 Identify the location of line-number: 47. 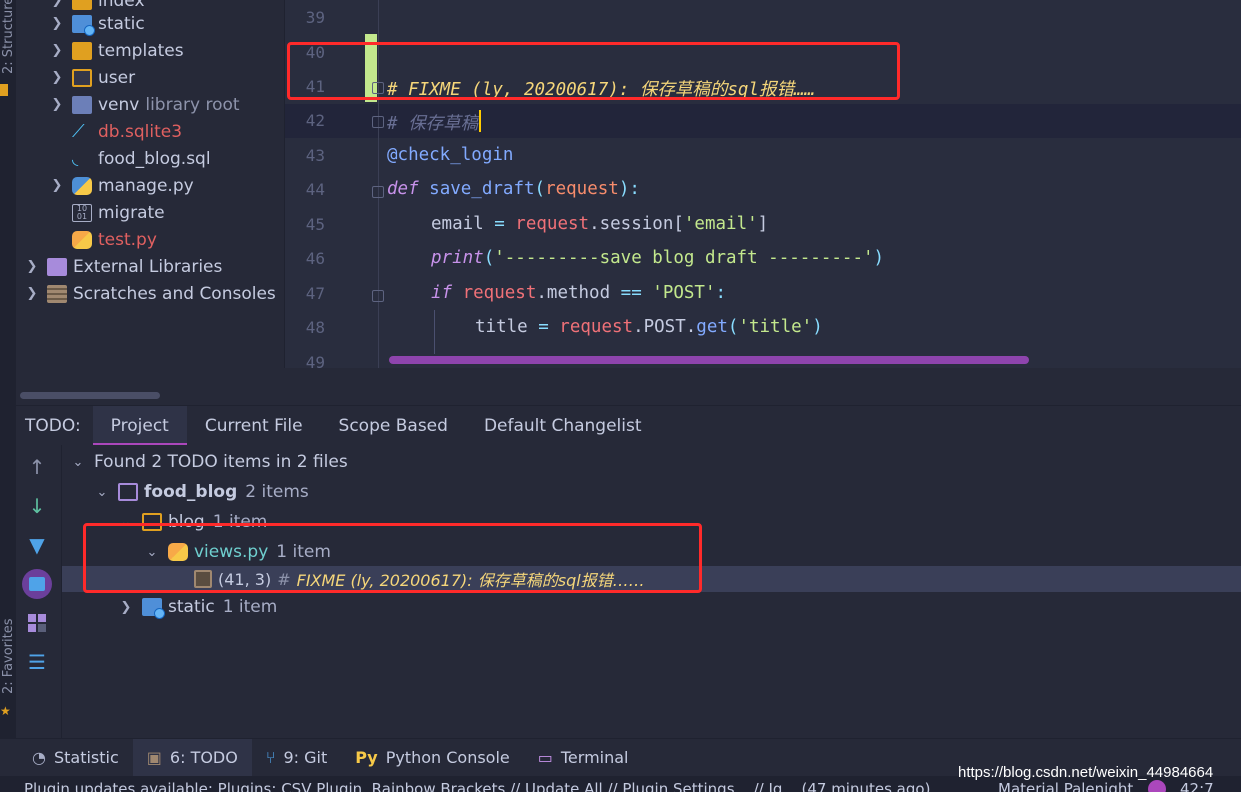
(315, 293).